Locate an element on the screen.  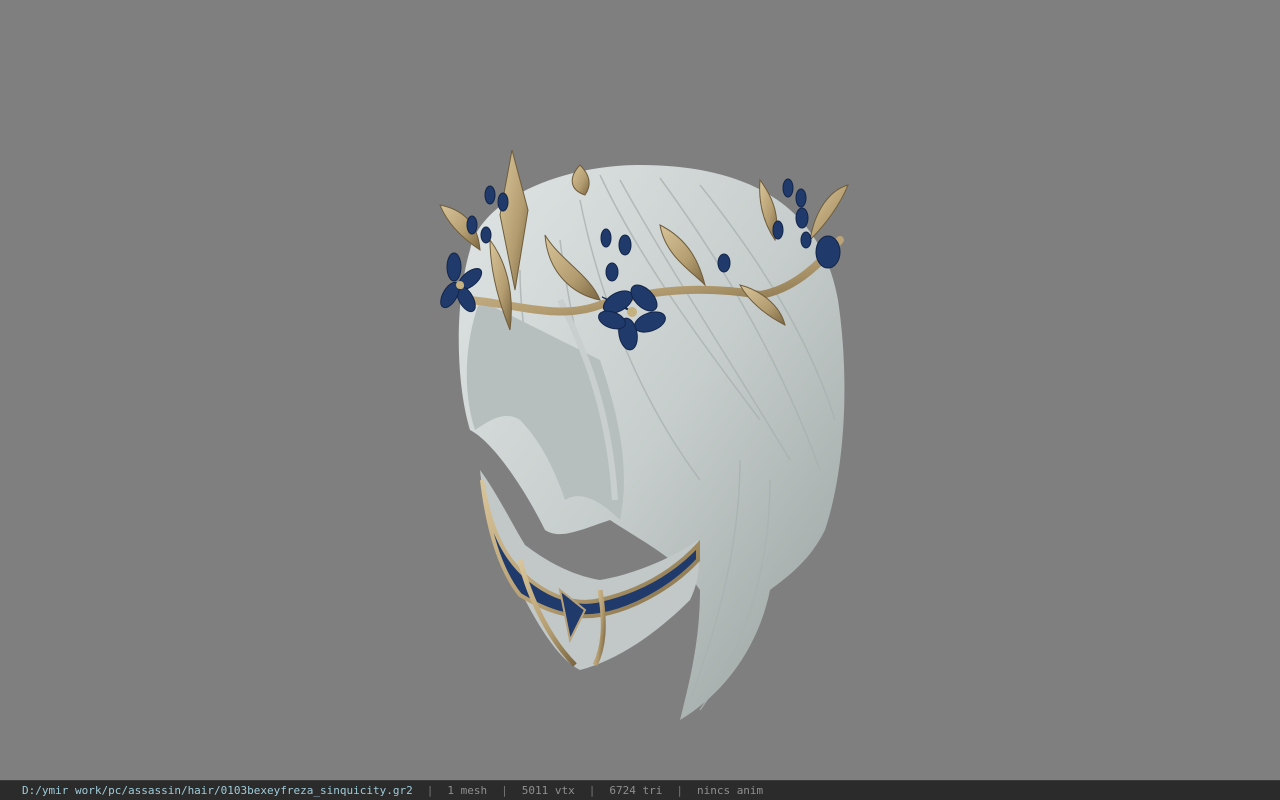
triangle-count: 6724 tri is located at coordinates (636, 790).